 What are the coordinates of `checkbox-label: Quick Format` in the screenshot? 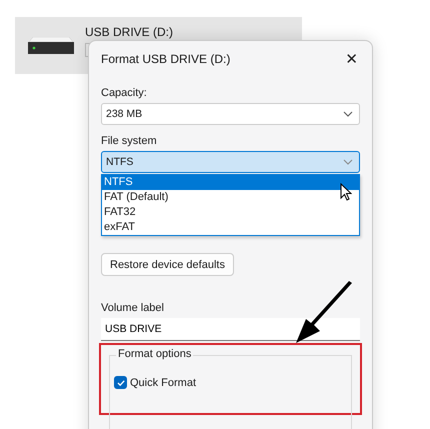 It's located at (163, 382).